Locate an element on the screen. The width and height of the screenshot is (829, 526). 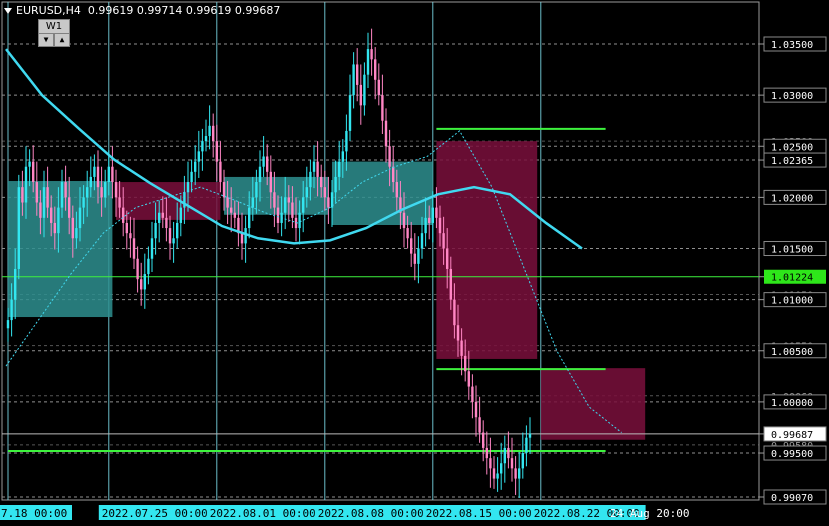
current-price-label: 1.01224 is located at coordinates (792, 278).